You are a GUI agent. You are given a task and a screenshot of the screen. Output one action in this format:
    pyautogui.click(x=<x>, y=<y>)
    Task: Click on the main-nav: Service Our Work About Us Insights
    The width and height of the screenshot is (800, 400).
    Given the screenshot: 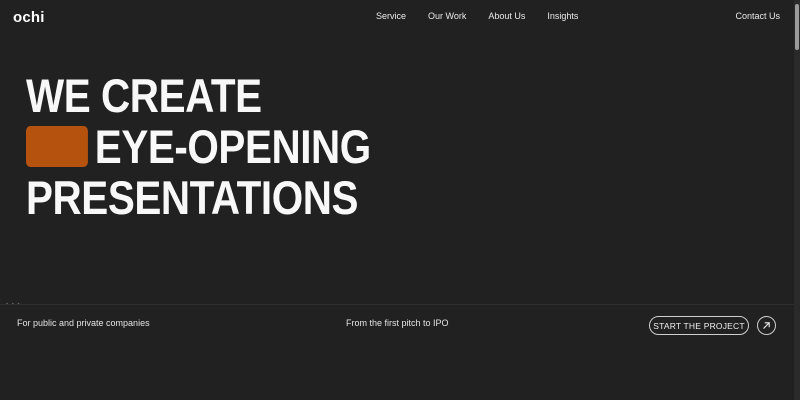 What is the action you would take?
    pyautogui.click(x=488, y=16)
    